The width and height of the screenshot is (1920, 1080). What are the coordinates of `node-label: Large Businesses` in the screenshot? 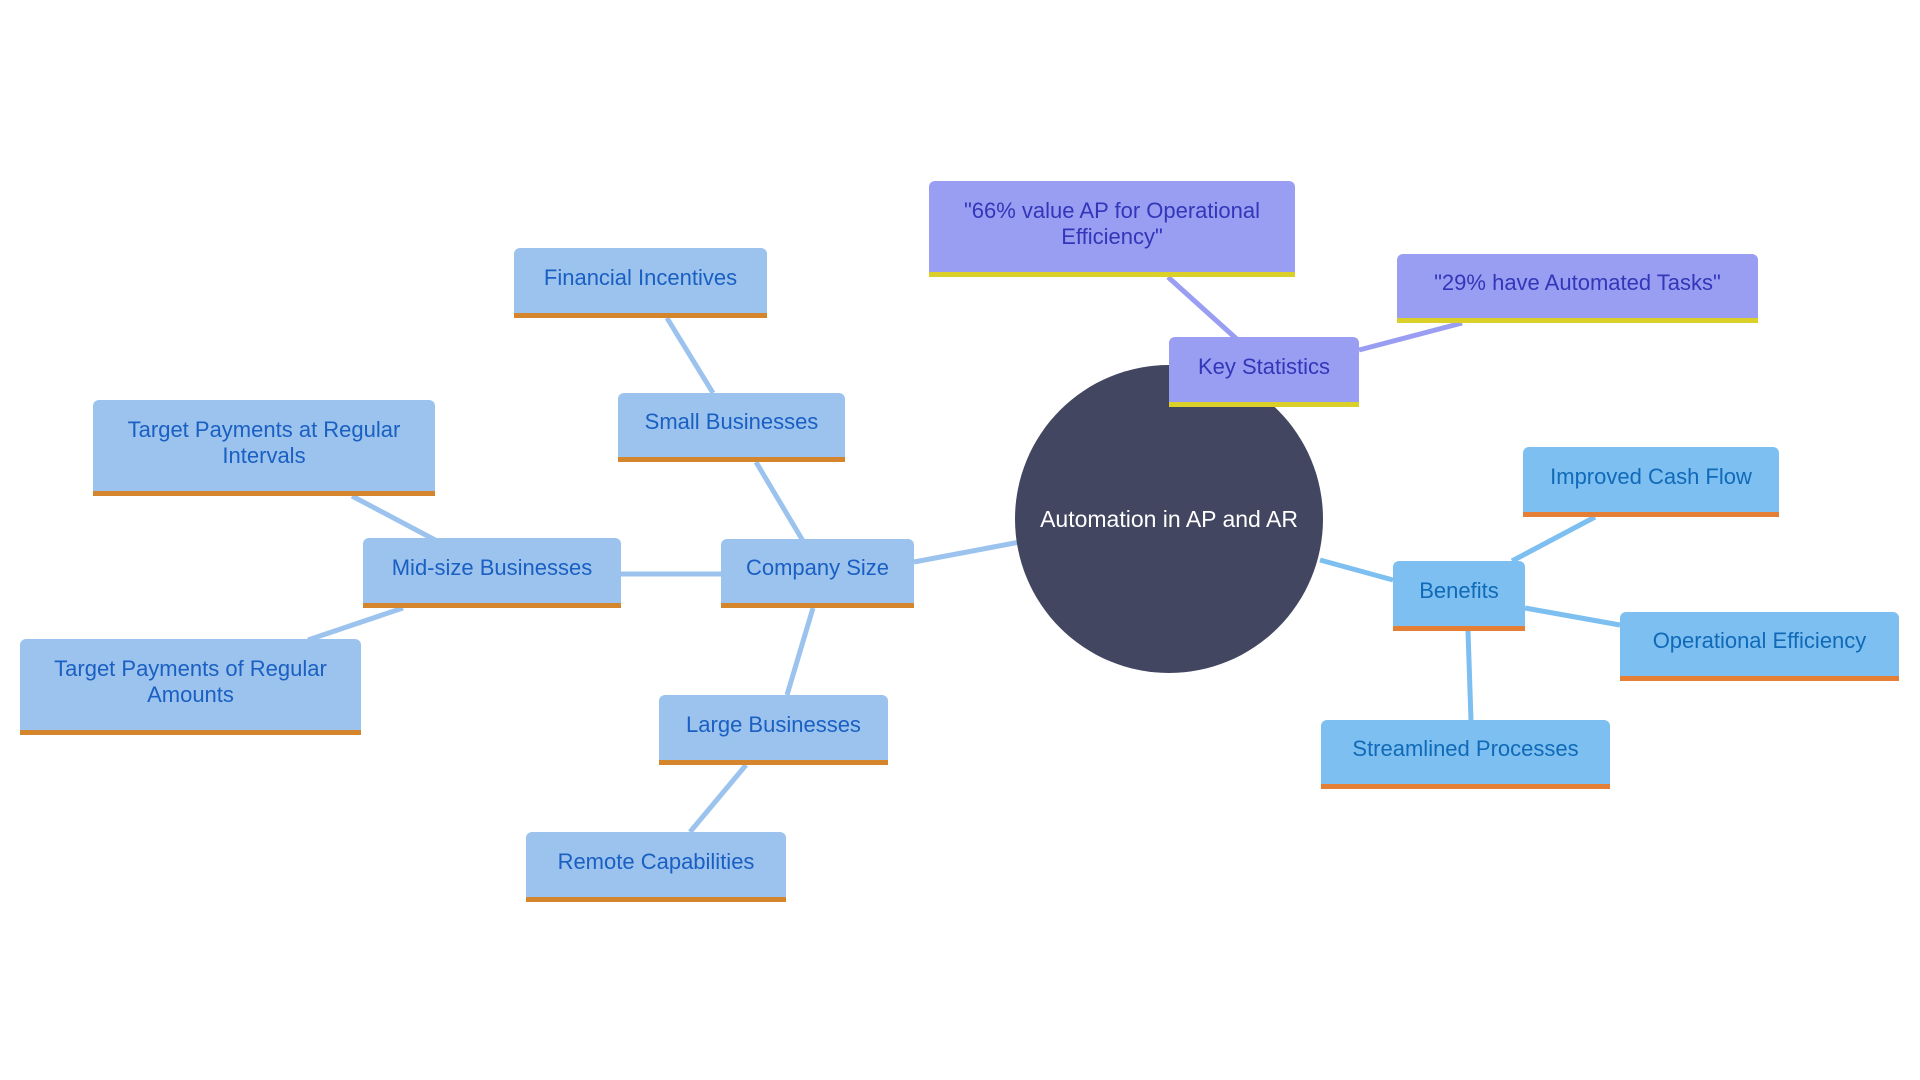 It's located at (773, 724).